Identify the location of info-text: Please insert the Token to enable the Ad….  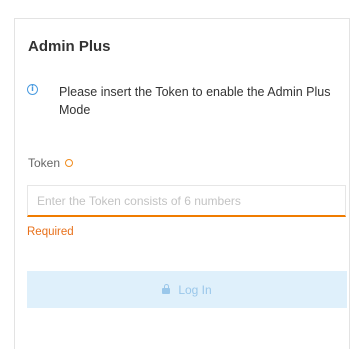
(195, 101).